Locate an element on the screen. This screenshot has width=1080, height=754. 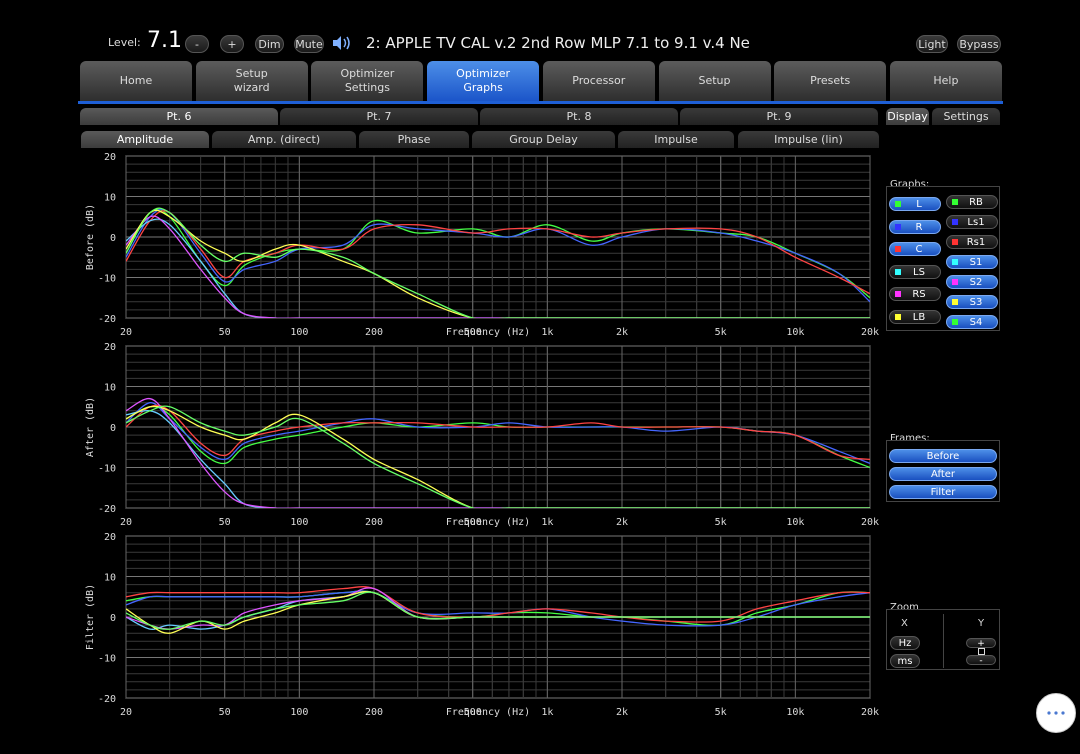
channel-toggle-s3: S3 is located at coordinates (972, 302).